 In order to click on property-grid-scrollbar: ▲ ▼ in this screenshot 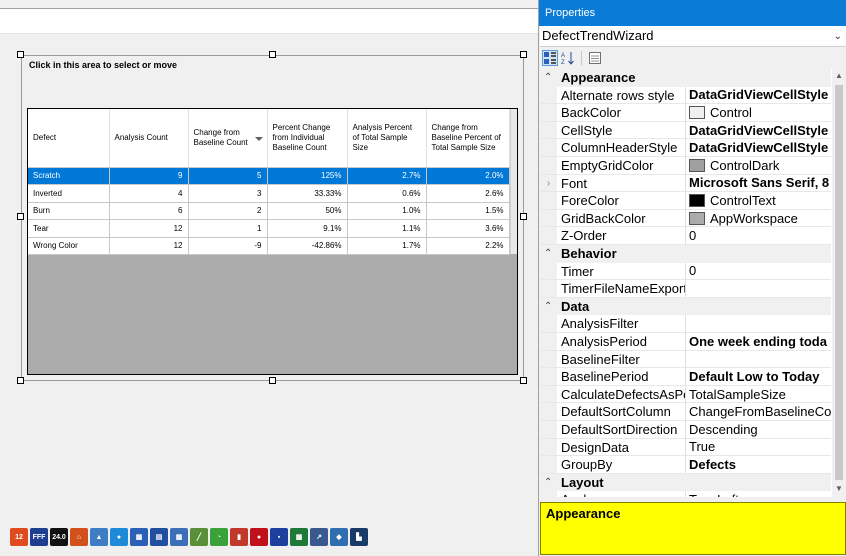, I will do `click(839, 283)`.